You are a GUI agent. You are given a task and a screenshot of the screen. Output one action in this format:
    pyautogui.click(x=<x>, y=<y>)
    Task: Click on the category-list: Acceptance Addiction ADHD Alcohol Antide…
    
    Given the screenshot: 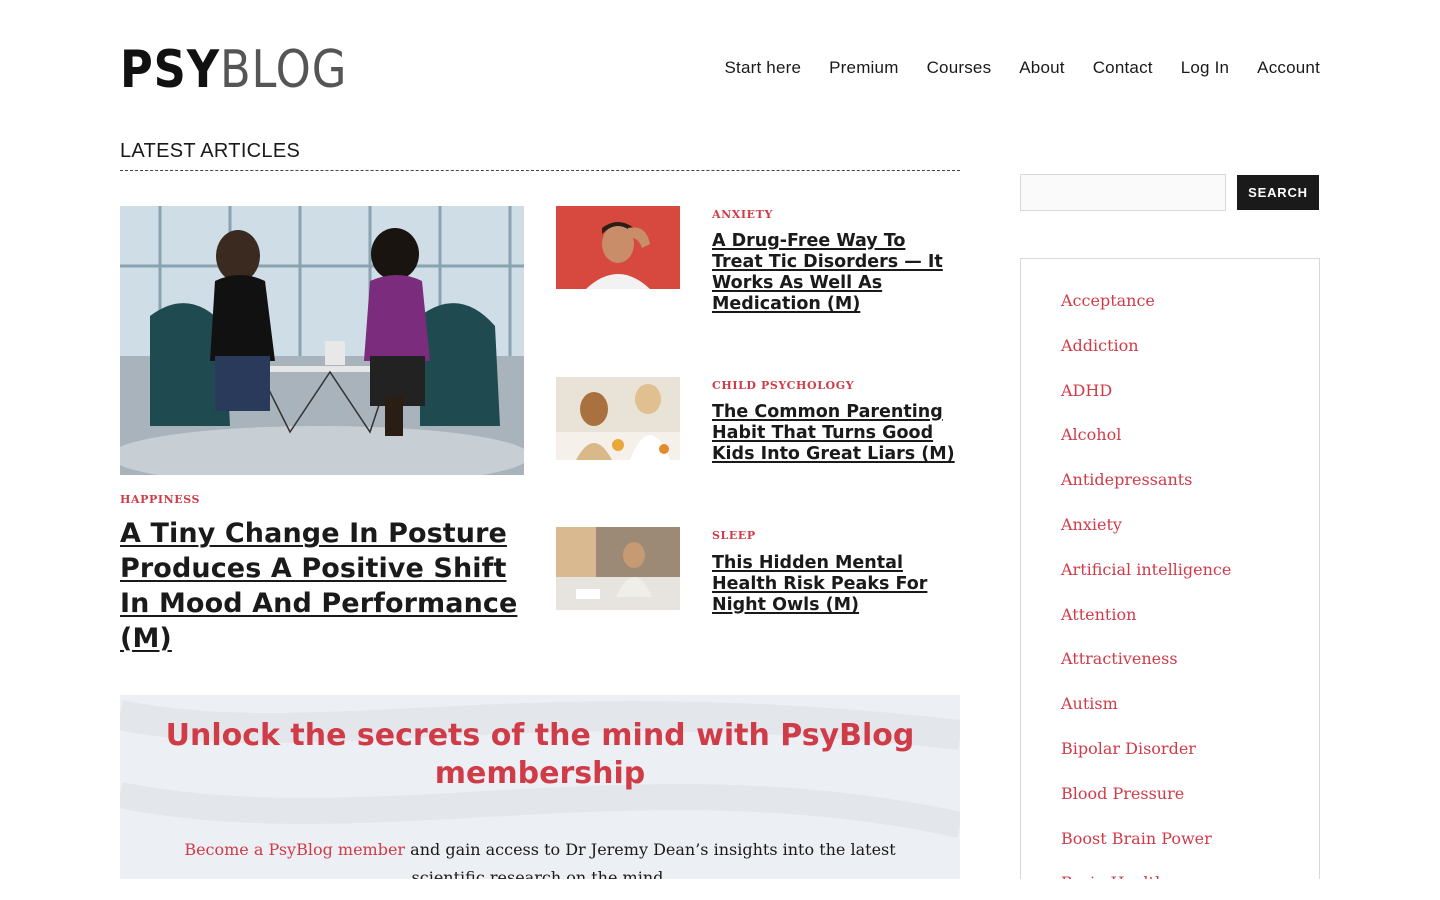 What is the action you would take?
    pyautogui.click(x=1146, y=595)
    